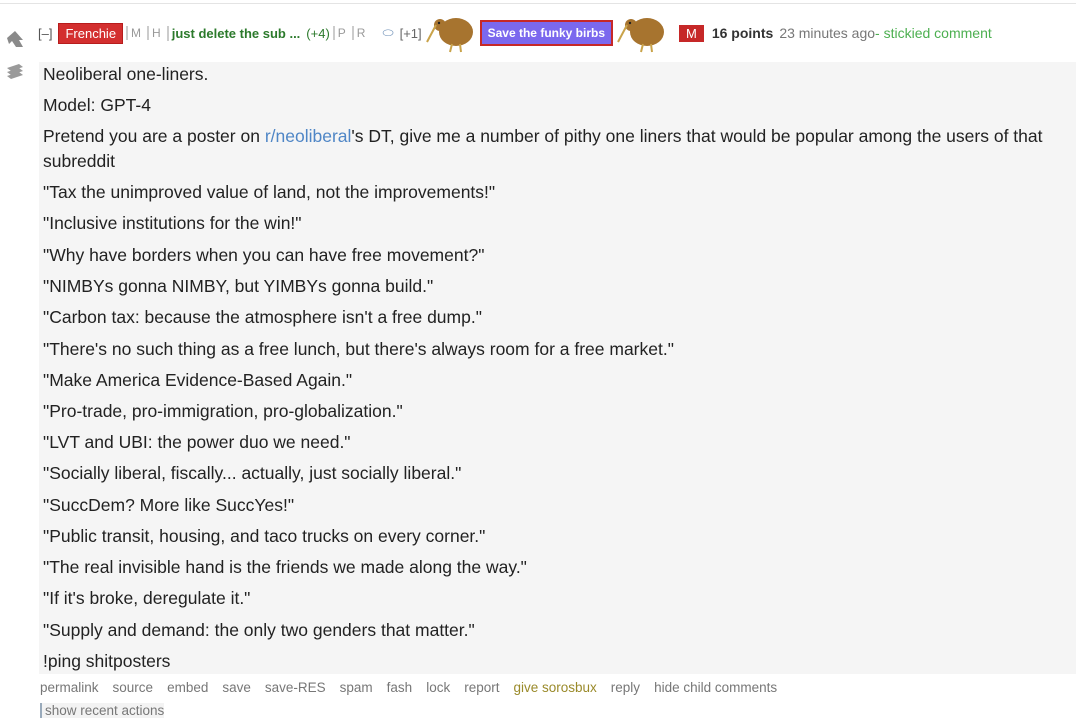 The image size is (1076, 726). What do you see at coordinates (45, 33) in the screenshot?
I see `collapse-toggle: [–]` at bounding box center [45, 33].